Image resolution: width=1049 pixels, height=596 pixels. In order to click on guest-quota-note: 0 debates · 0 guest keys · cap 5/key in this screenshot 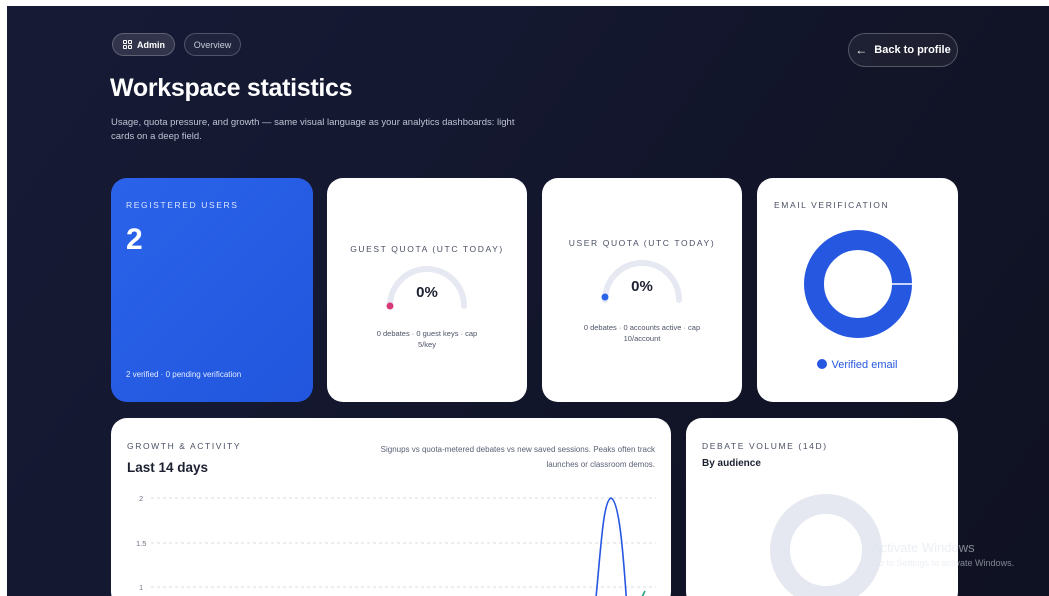, I will do `click(427, 339)`.